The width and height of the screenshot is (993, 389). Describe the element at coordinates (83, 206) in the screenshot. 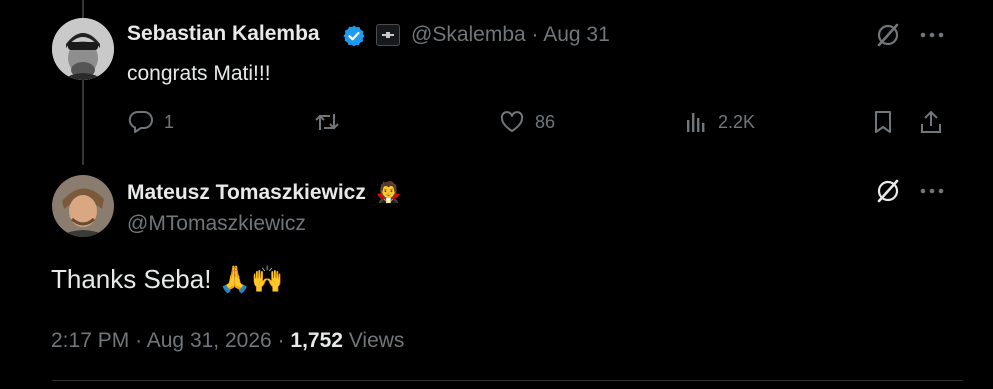

I see `avatar-mateusz` at that location.